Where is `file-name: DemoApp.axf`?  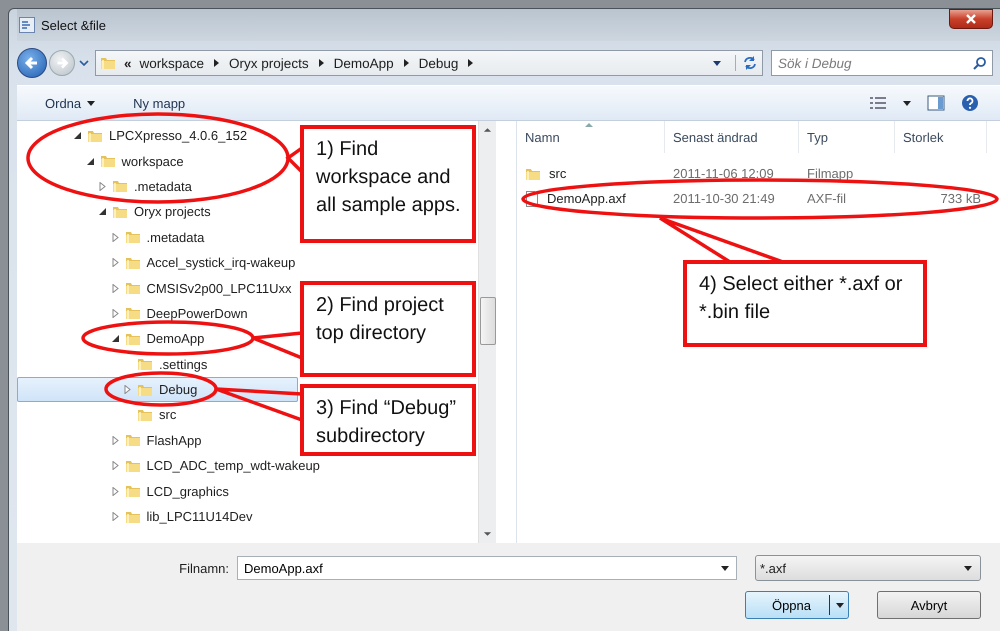
file-name: DemoApp.axf is located at coordinates (591, 198).